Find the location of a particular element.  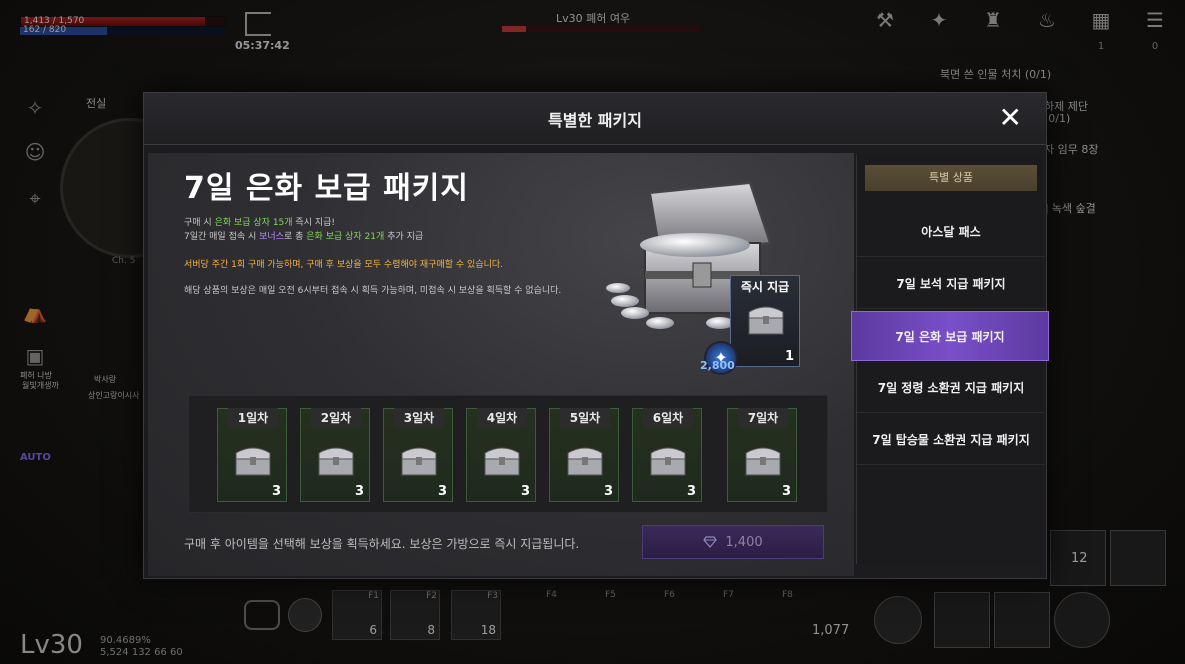

day-label: 1일차 is located at coordinates (253, 418).